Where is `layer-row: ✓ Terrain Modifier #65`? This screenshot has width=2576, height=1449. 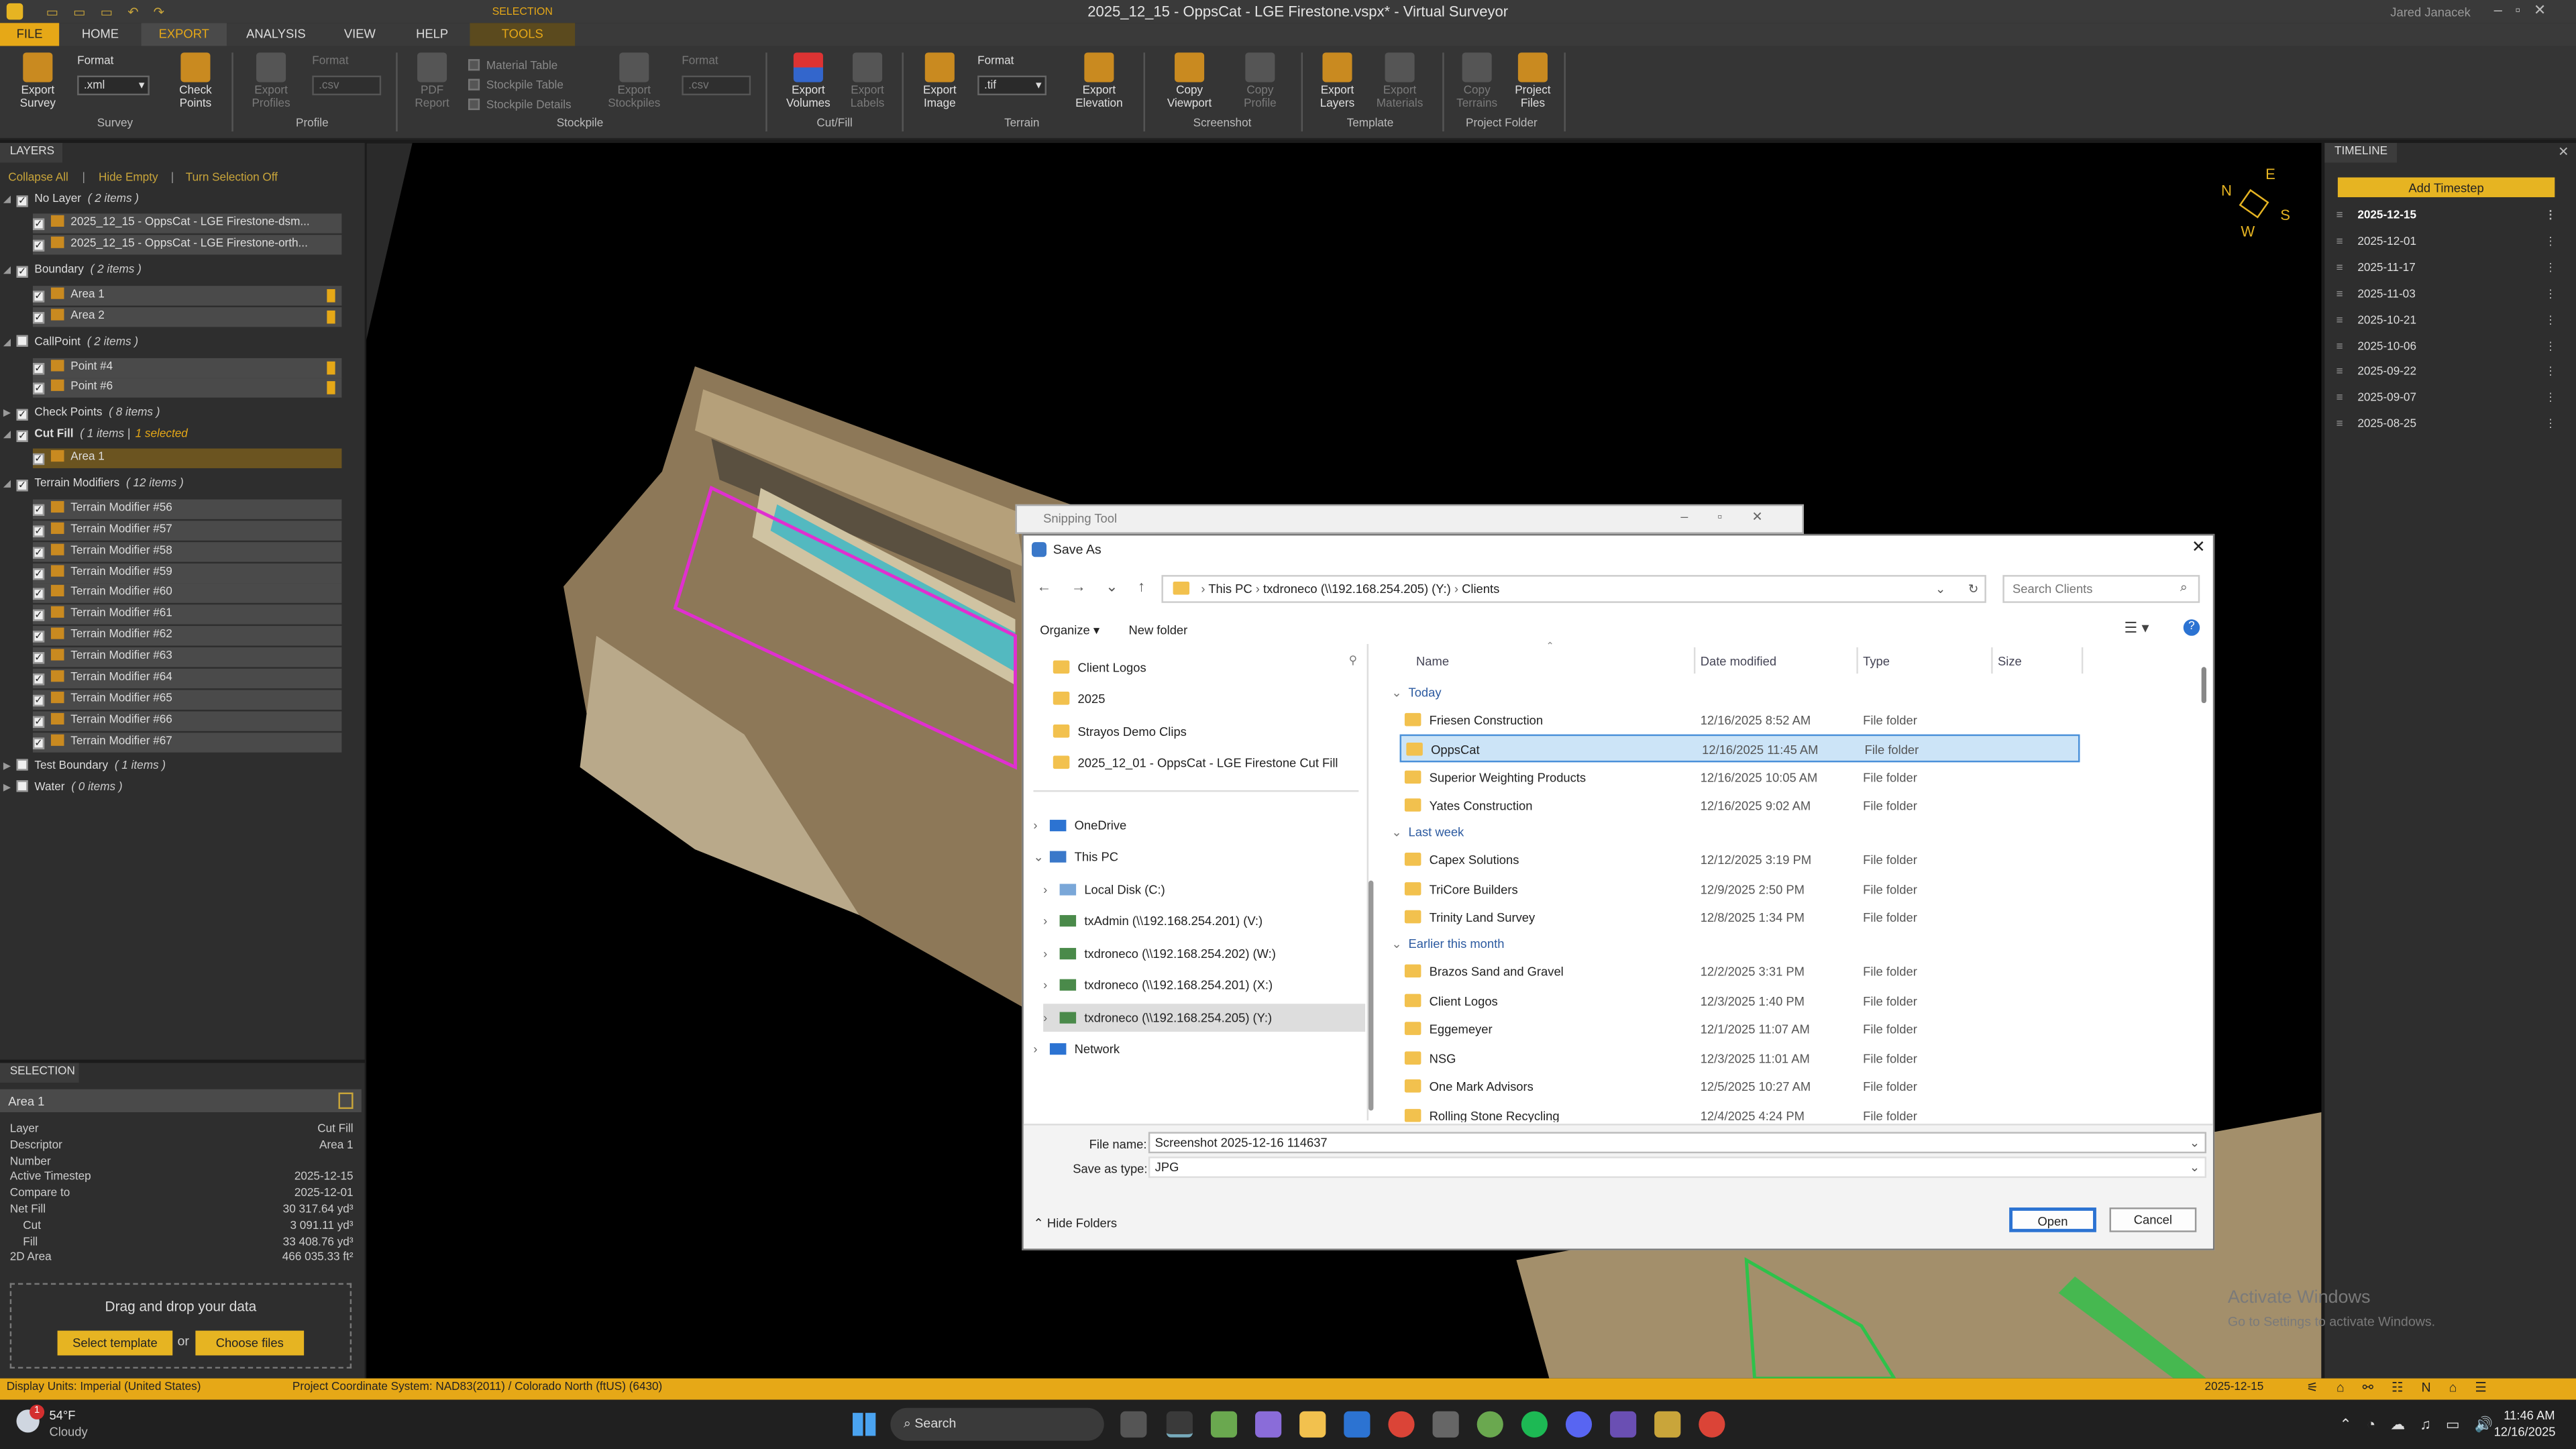 layer-row: ✓ Terrain Modifier #65 is located at coordinates (187, 700).